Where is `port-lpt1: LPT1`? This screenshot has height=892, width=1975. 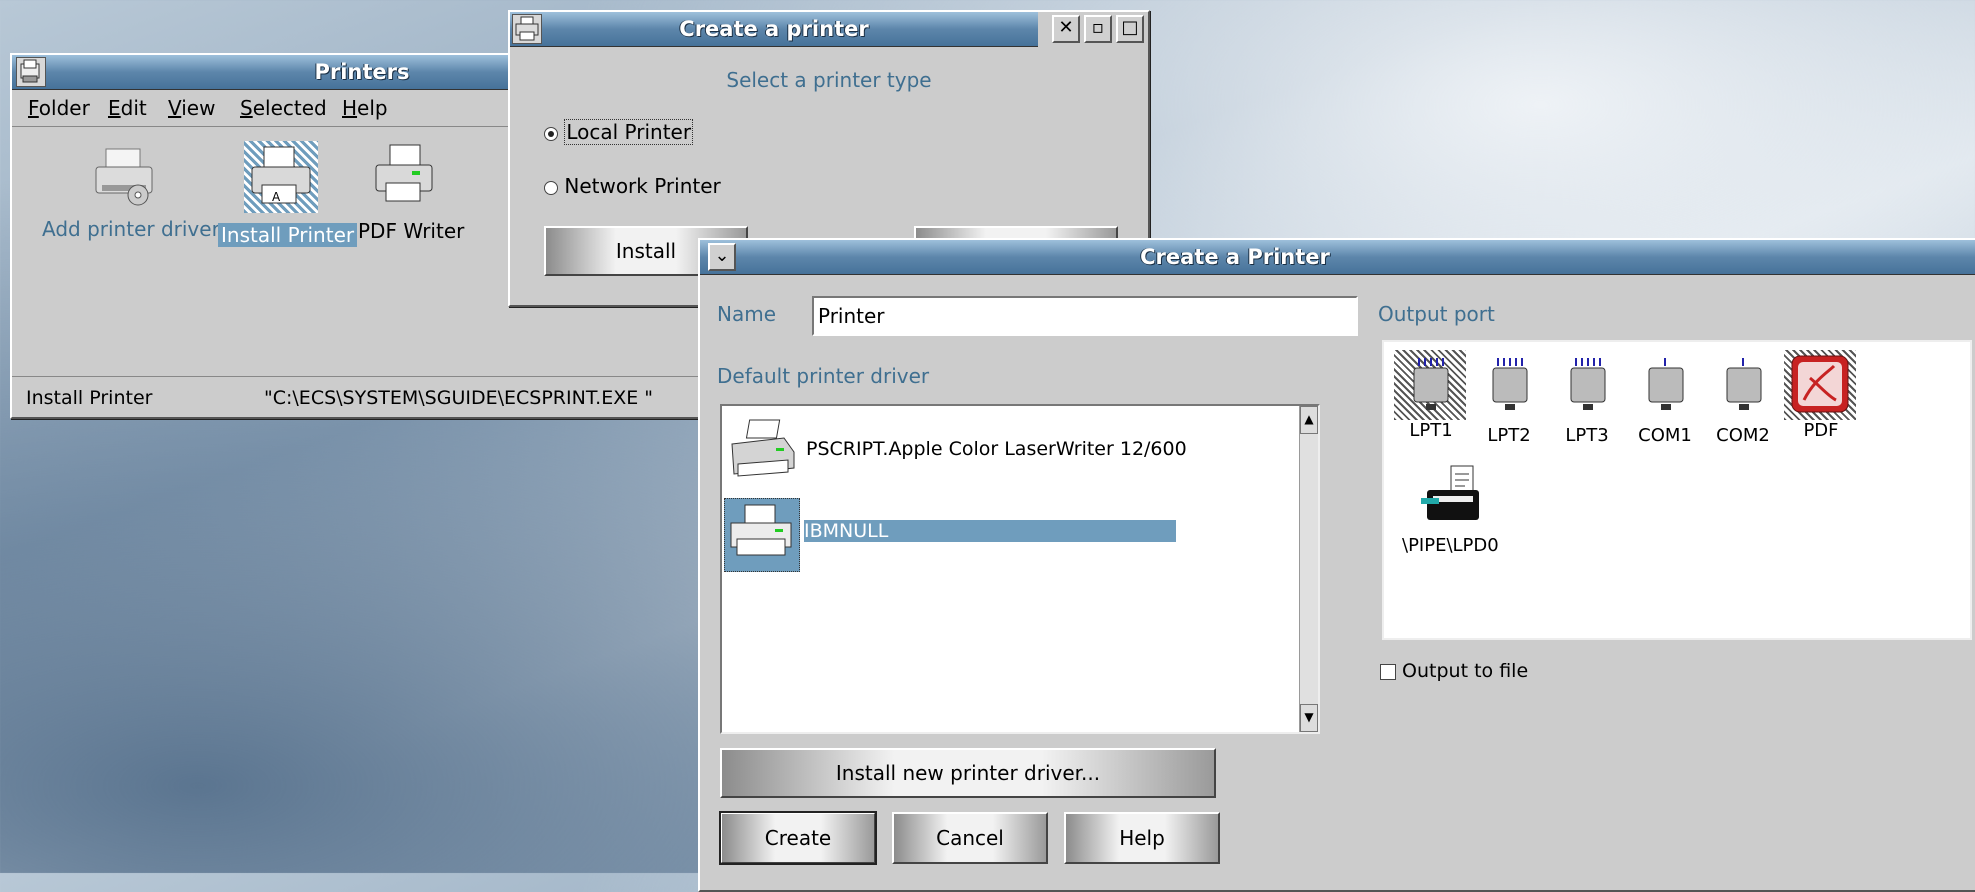
port-lpt1: LPT1 is located at coordinates (1431, 395).